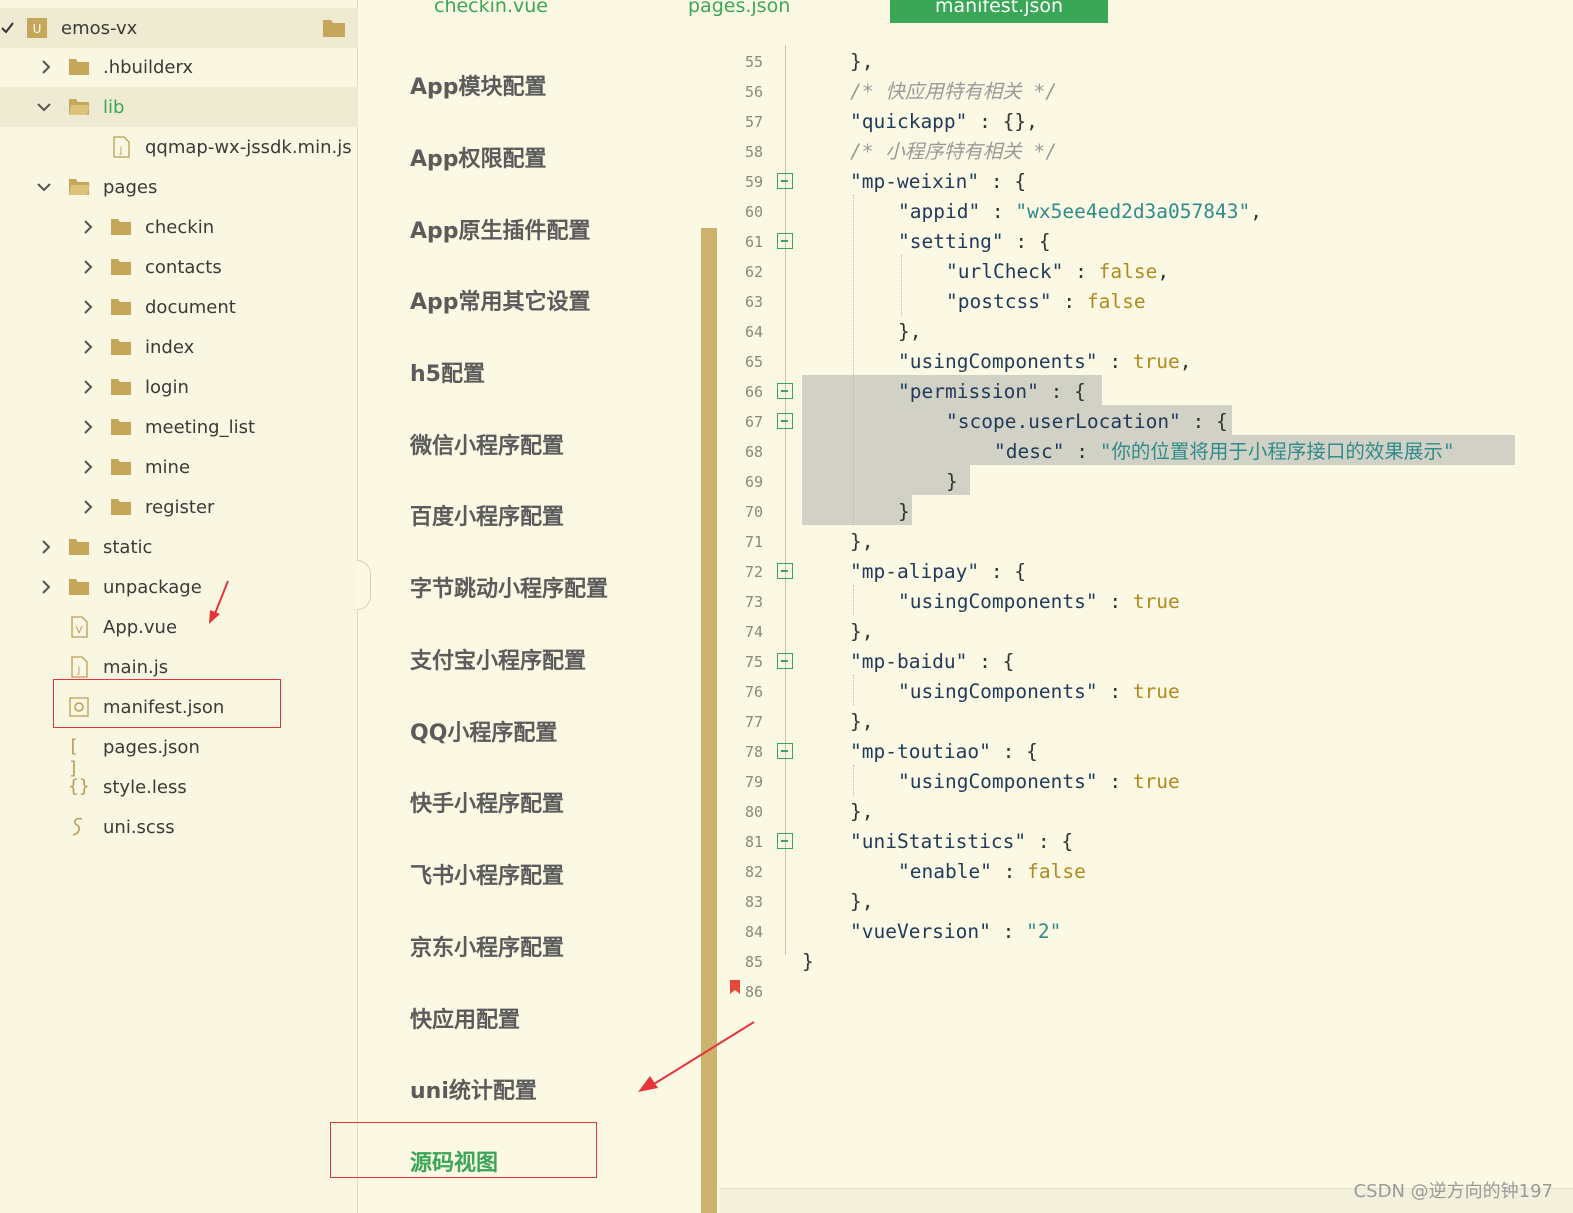 The height and width of the screenshot is (1213, 1573). I want to click on tree-item-register: register, so click(179, 507).